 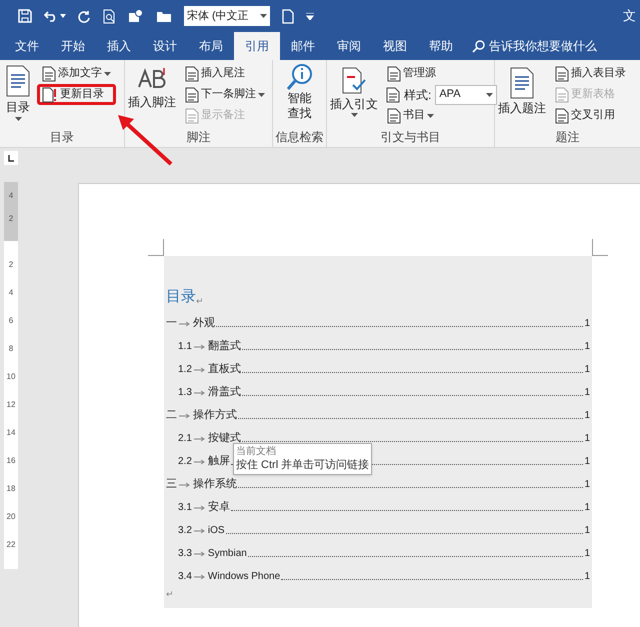 I want to click on entry-number: 1.1, so click(x=185, y=347).